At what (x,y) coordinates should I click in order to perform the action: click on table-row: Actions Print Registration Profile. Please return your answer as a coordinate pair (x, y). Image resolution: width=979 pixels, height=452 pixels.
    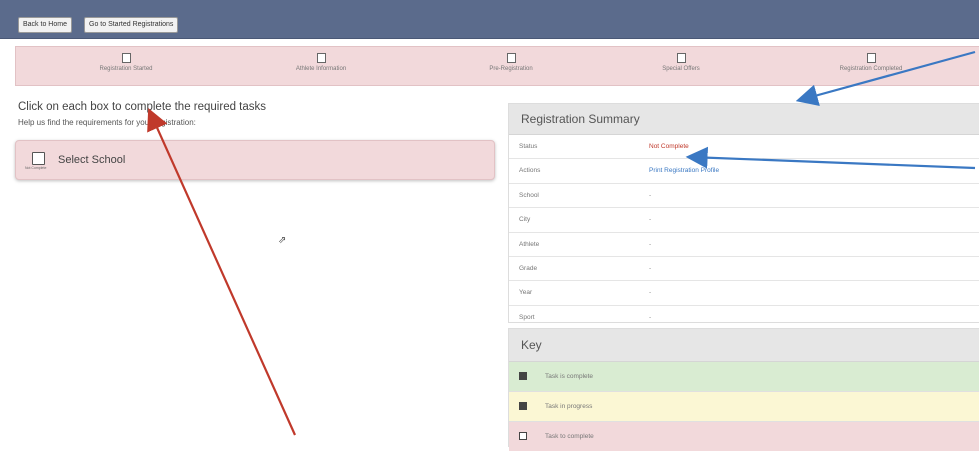
    Looking at the image, I should click on (744, 171).